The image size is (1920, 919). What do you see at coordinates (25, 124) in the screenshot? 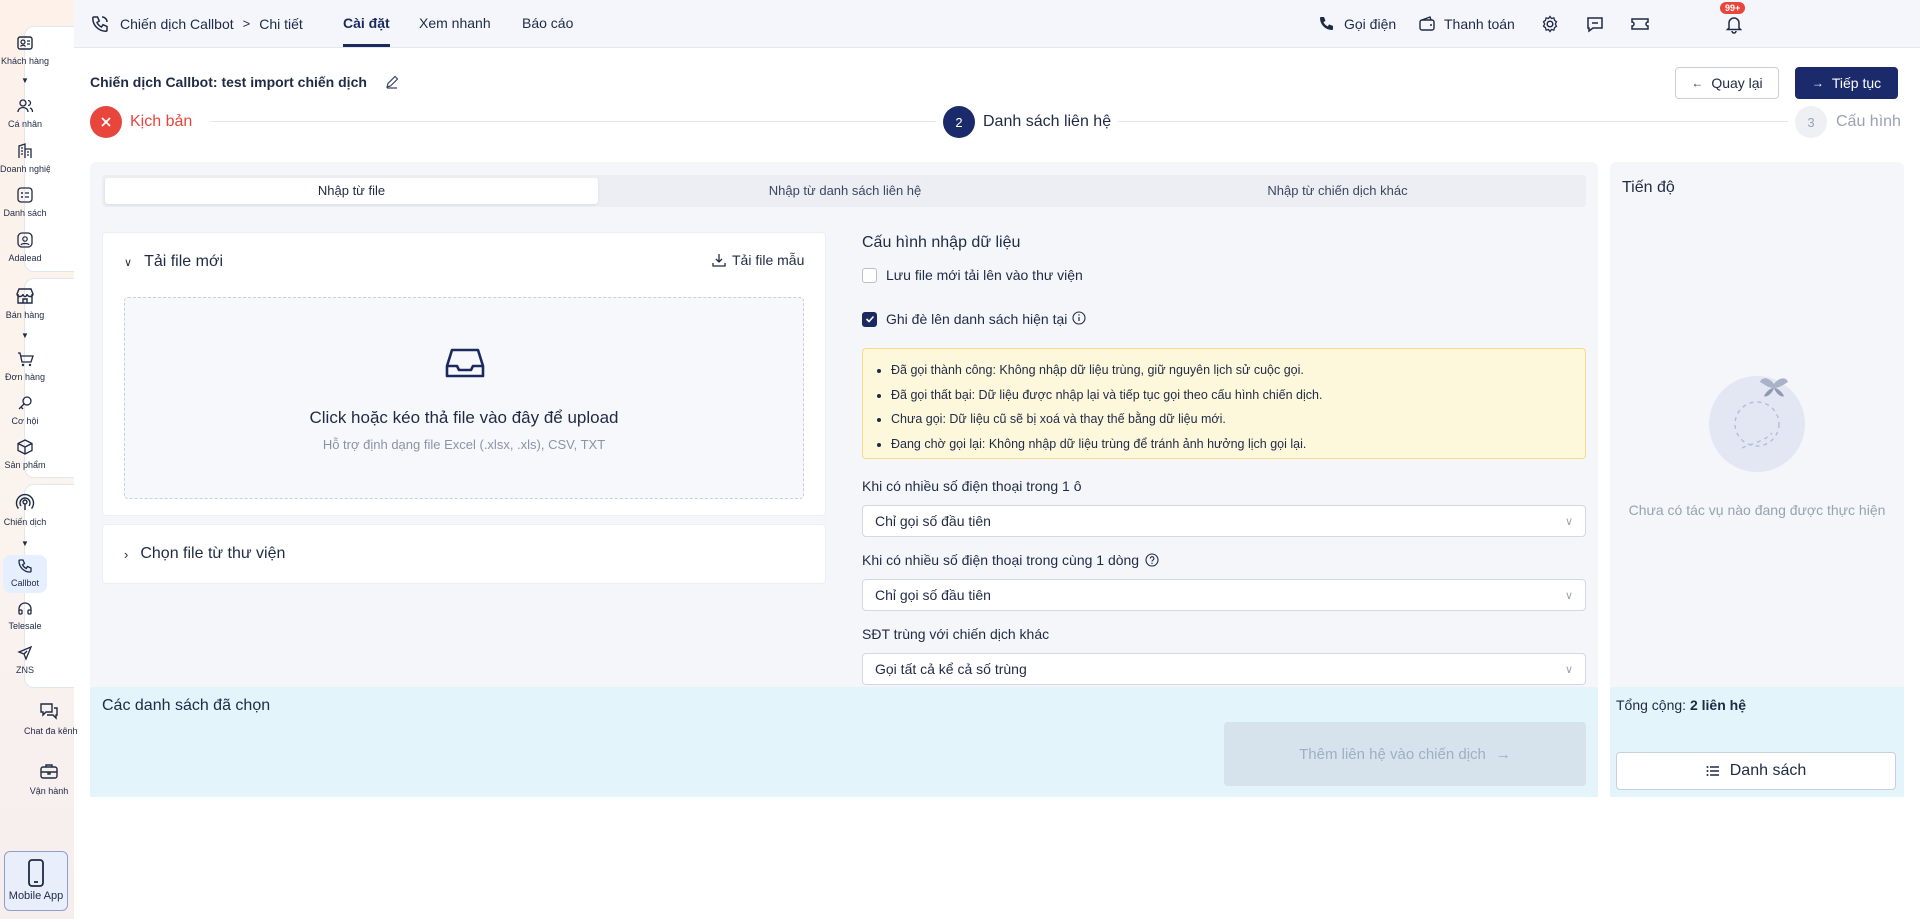
I see `sidebar-item-label: Cá nhân` at bounding box center [25, 124].